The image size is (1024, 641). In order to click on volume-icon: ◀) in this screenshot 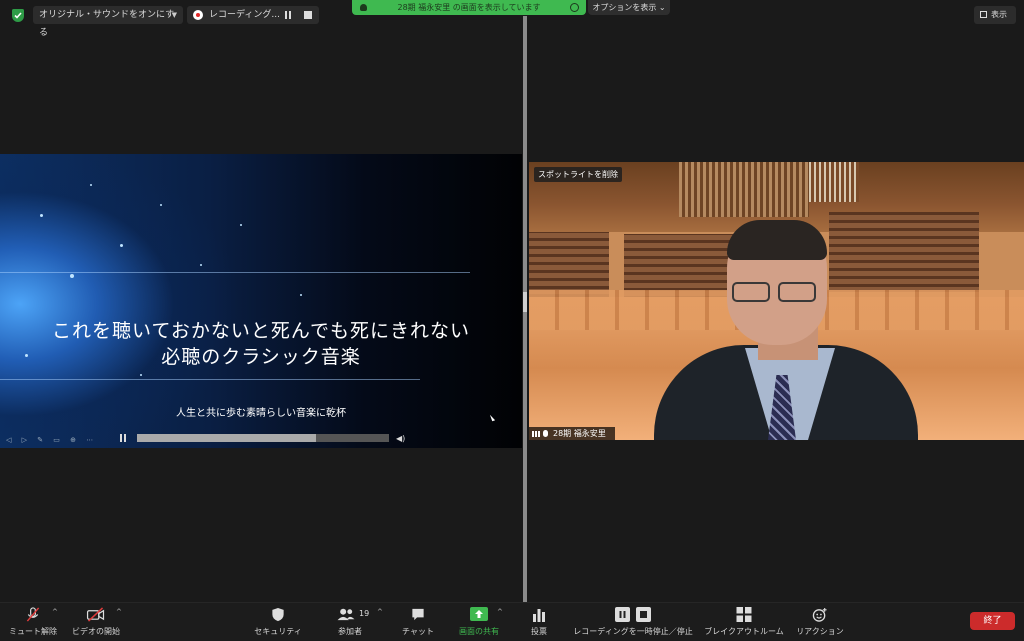, I will do `click(400, 438)`.